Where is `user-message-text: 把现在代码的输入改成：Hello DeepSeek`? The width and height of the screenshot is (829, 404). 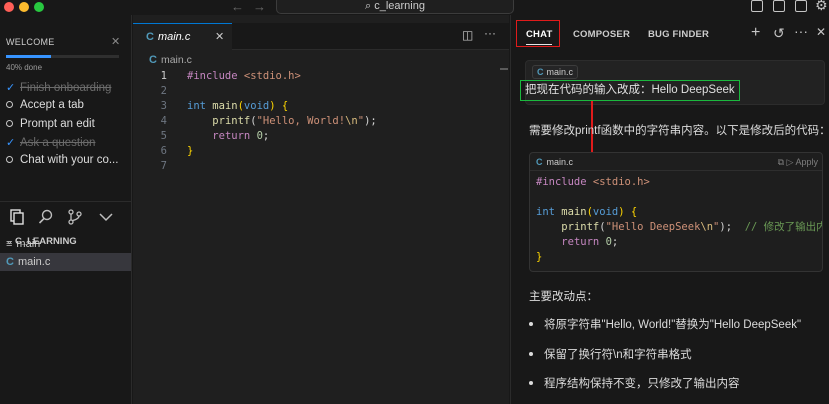 user-message-text: 把现在代码的输入改成：Hello DeepSeek is located at coordinates (630, 90).